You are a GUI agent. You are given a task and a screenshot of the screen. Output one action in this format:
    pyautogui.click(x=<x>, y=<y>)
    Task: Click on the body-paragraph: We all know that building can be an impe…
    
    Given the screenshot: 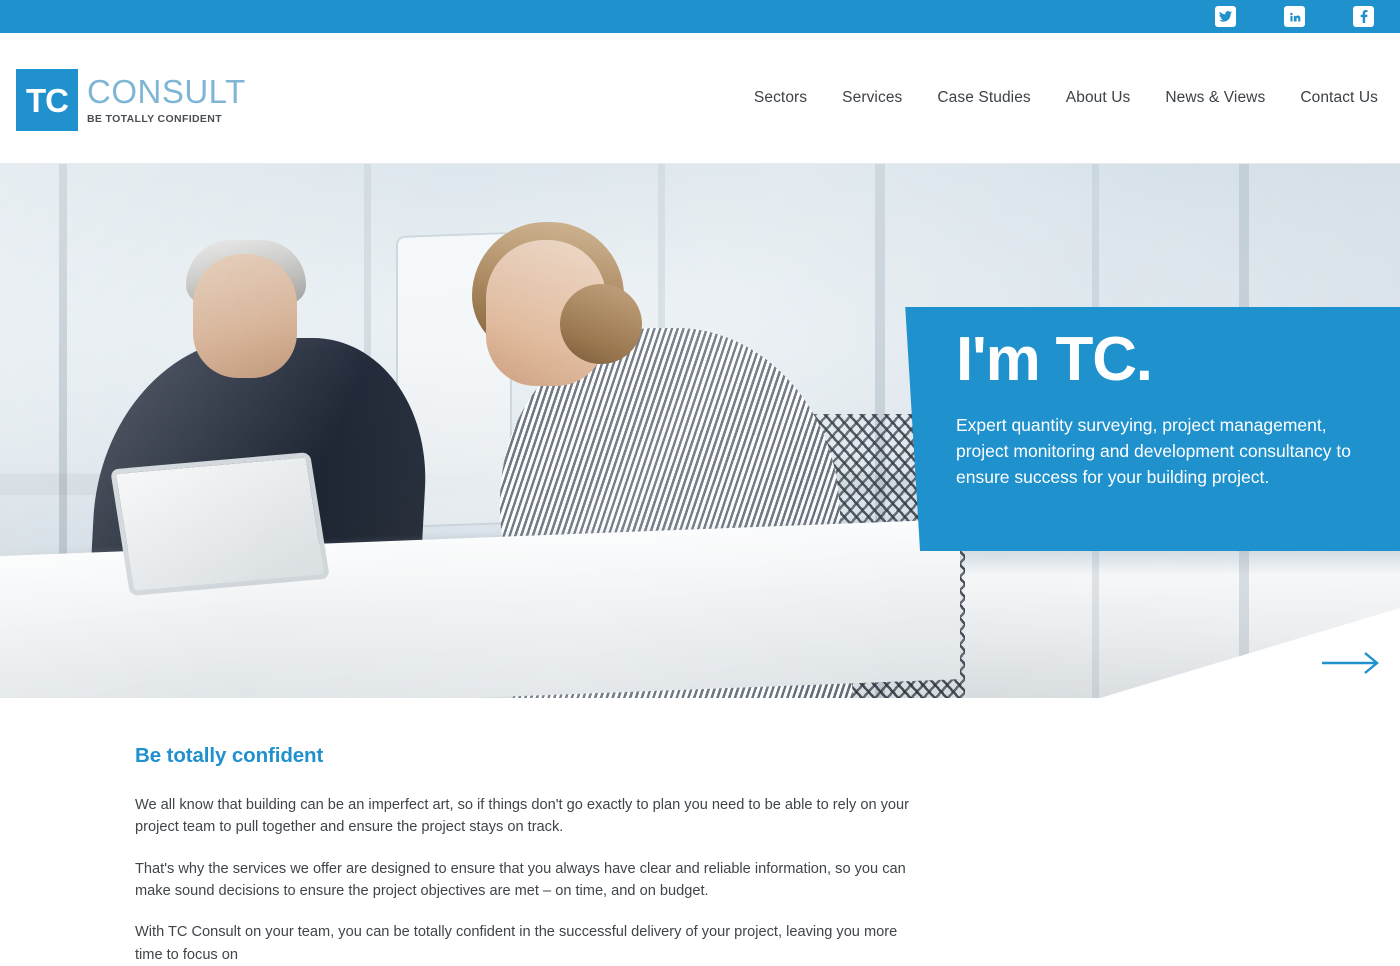 What is the action you would take?
    pyautogui.click(x=522, y=816)
    